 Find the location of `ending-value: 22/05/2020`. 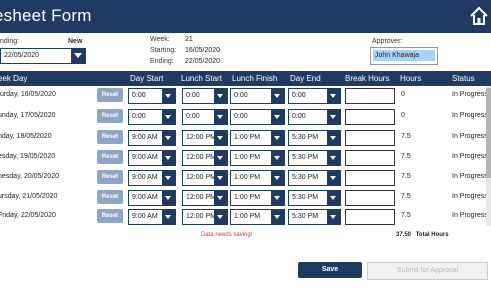

ending-value: 22/05/2020 is located at coordinates (203, 61).